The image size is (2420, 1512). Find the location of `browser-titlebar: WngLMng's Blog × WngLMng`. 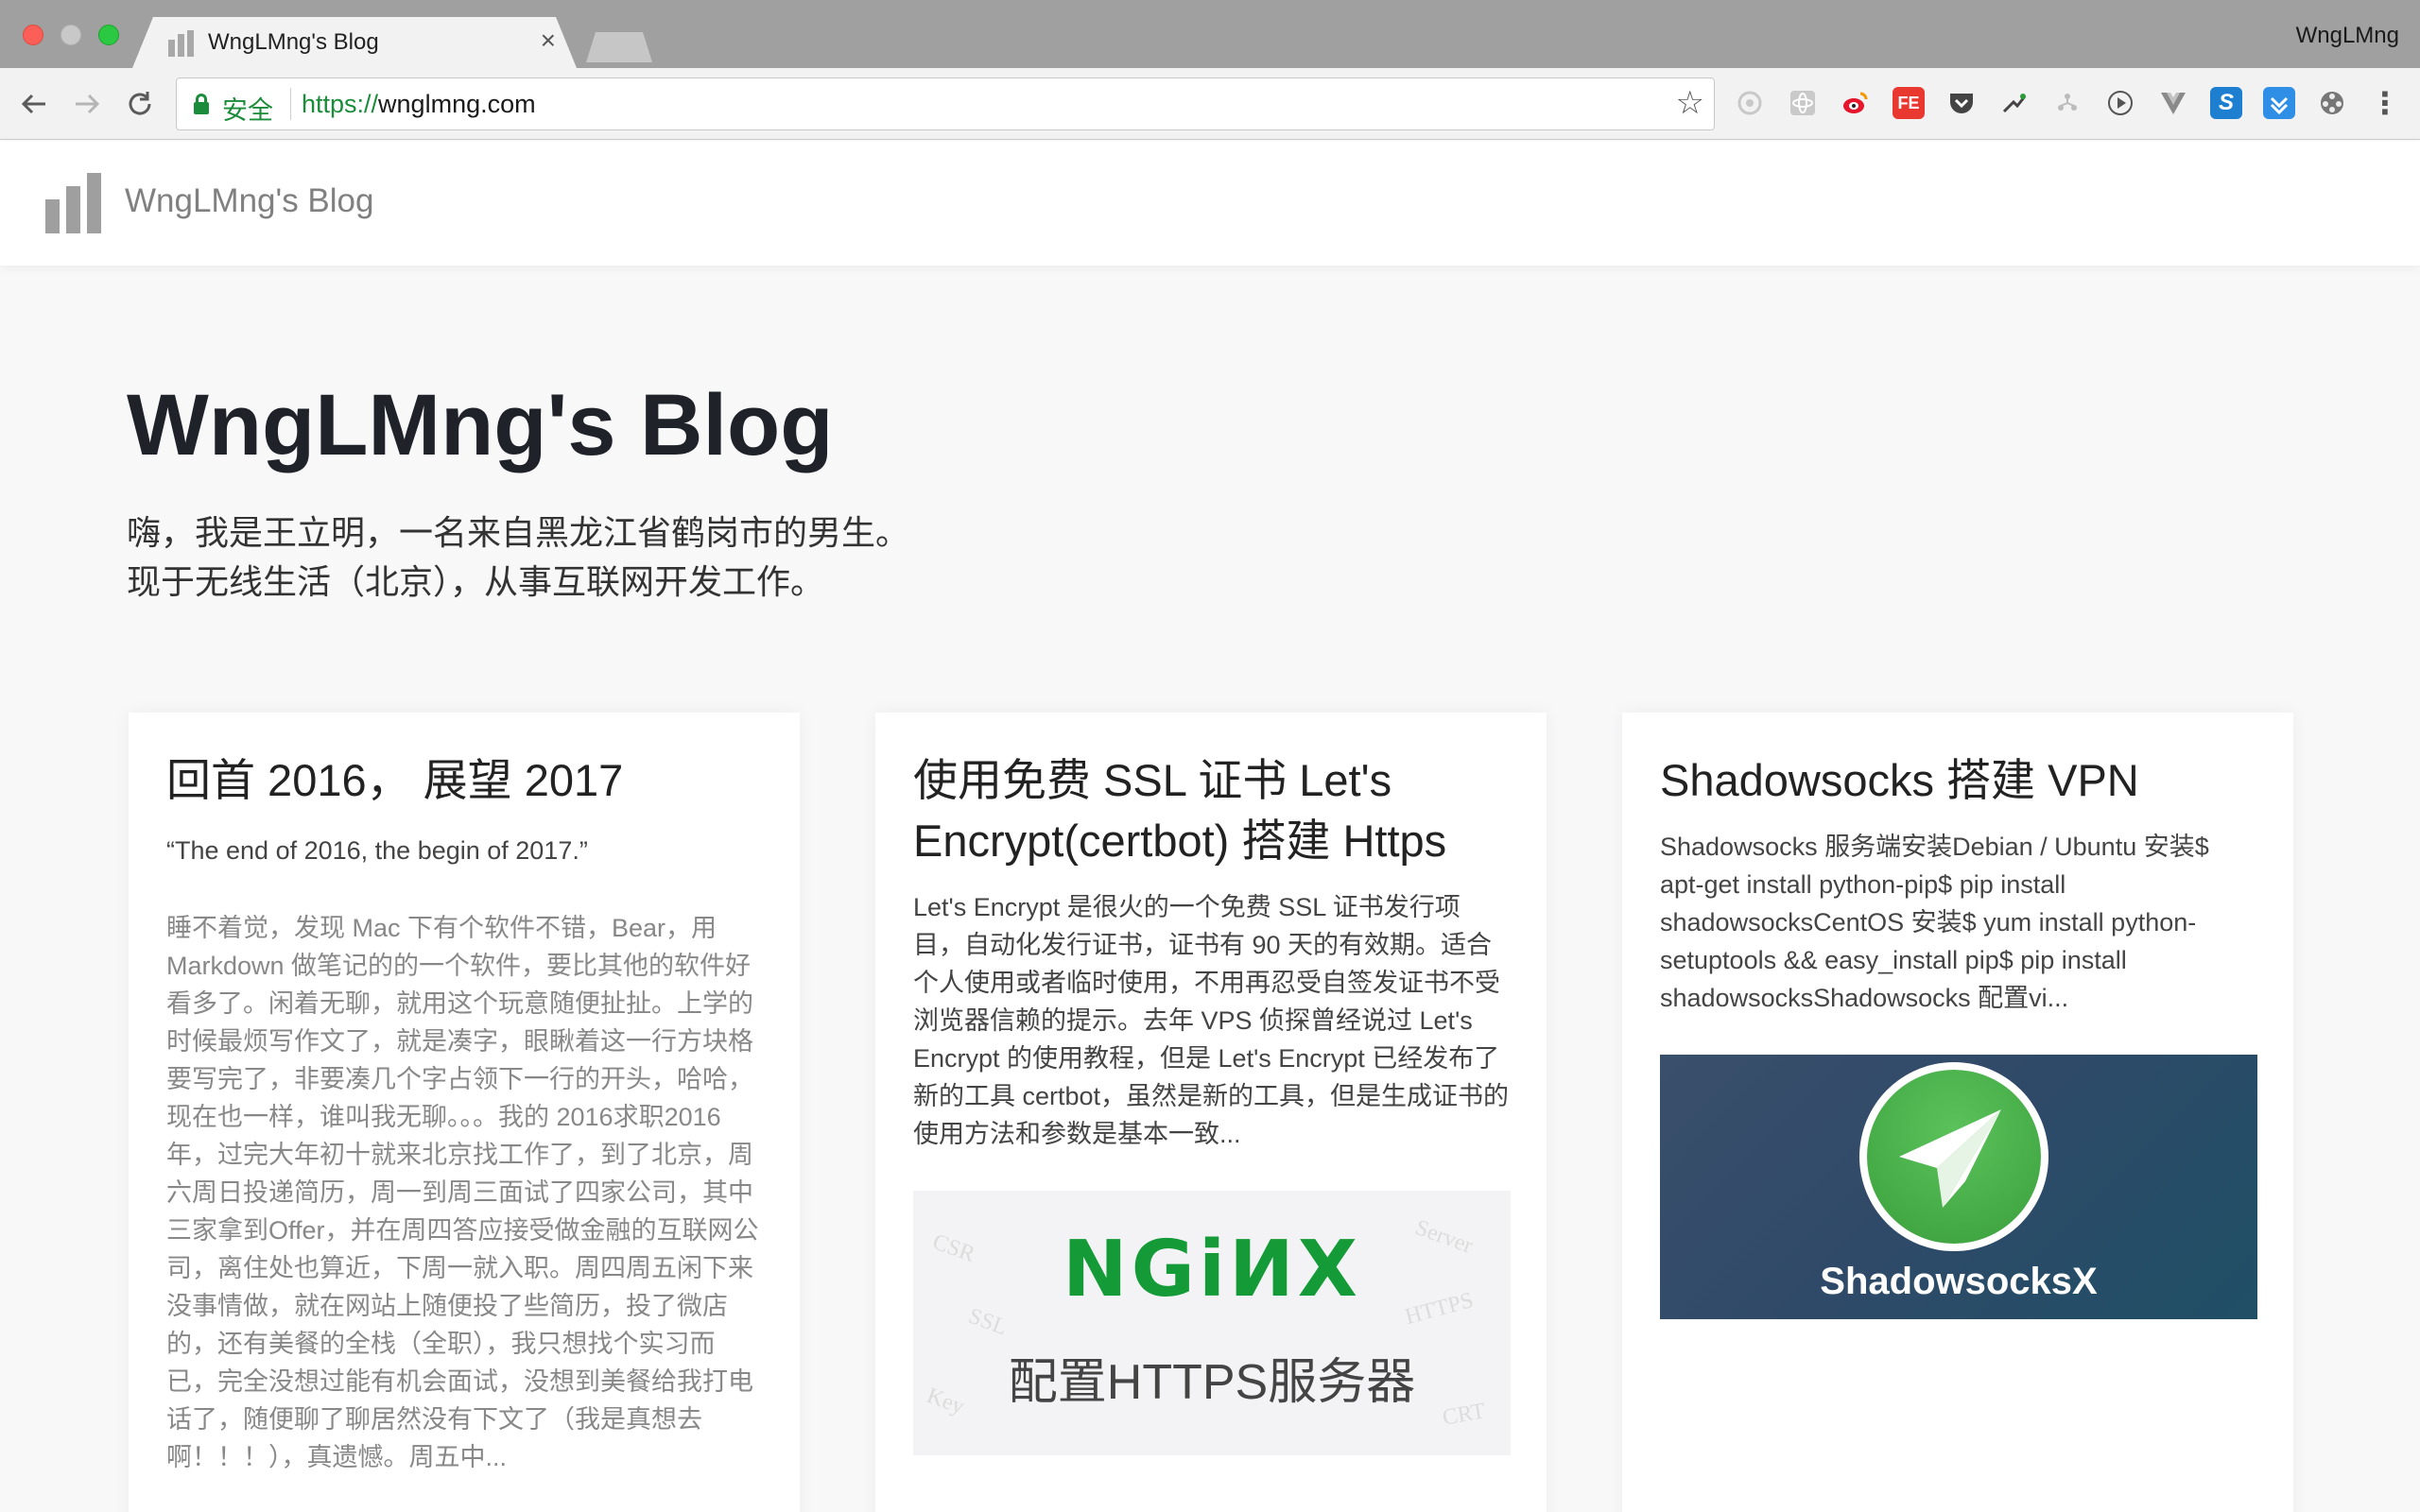

browser-titlebar: WngLMng's Blog × WngLMng is located at coordinates (1210, 34).